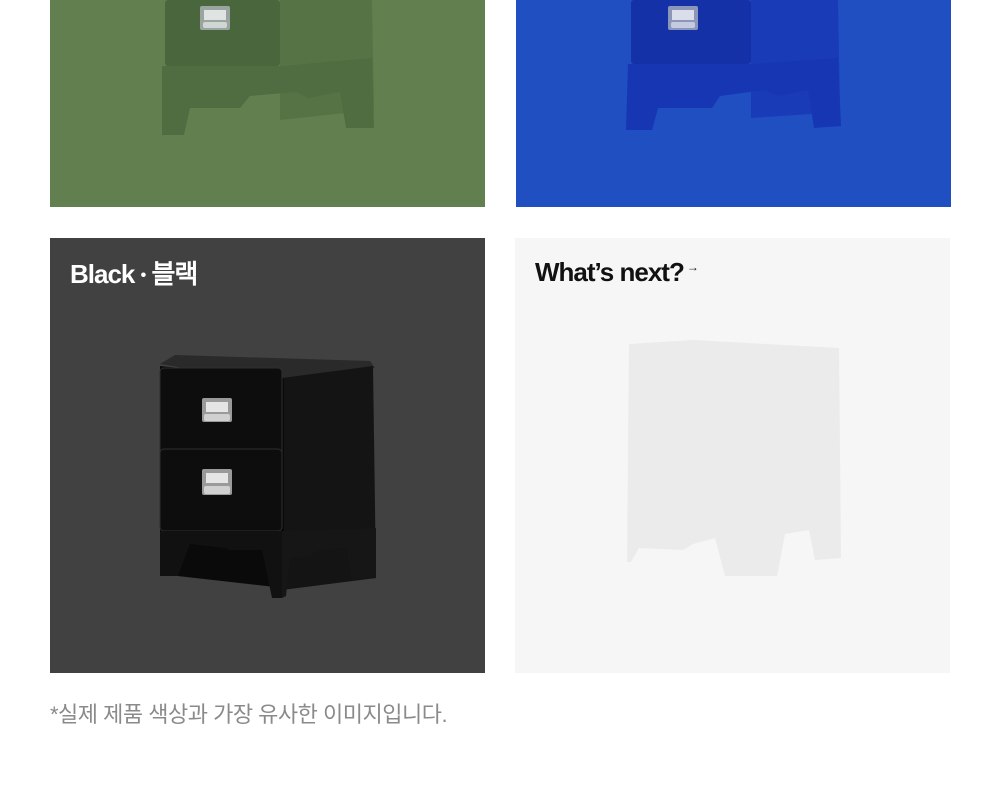 The image size is (1000, 811). I want to click on color-tile-blue, so click(733, 103).